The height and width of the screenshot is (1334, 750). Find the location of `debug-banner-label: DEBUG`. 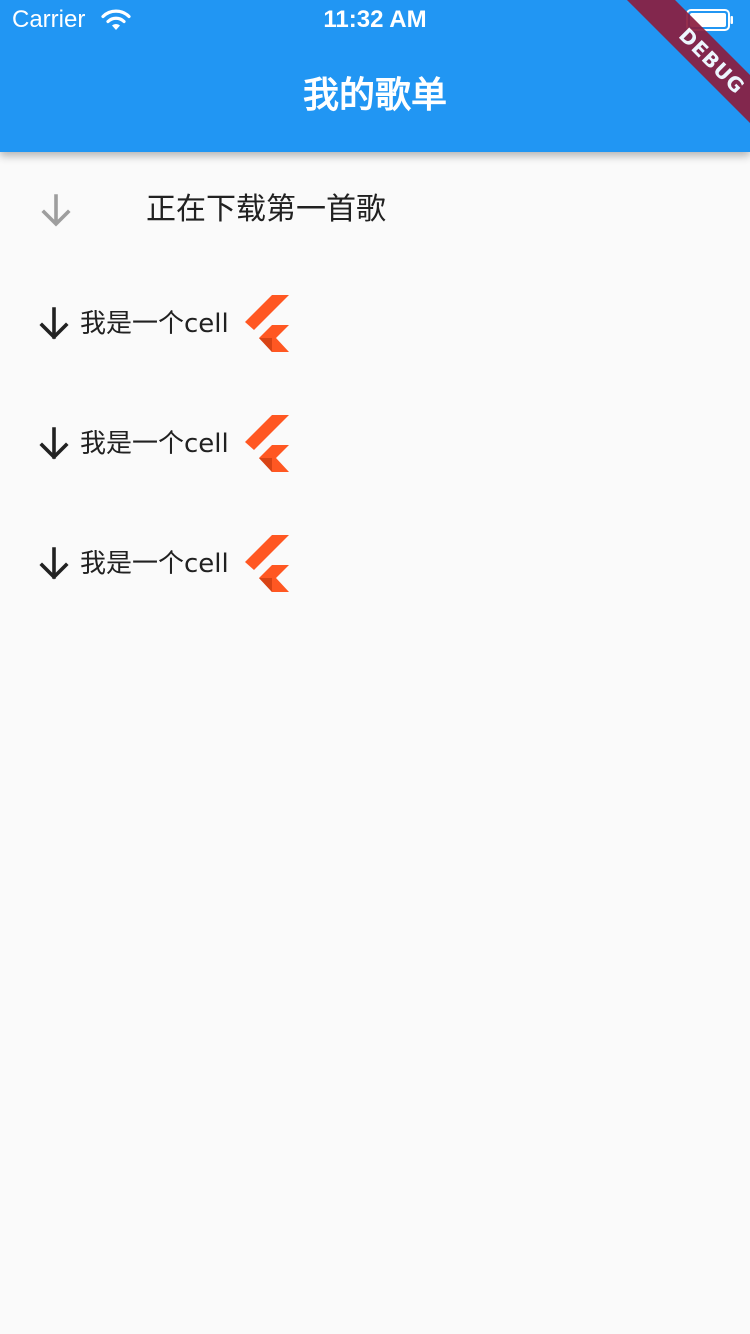

debug-banner-label: DEBUG is located at coordinates (686, 65).